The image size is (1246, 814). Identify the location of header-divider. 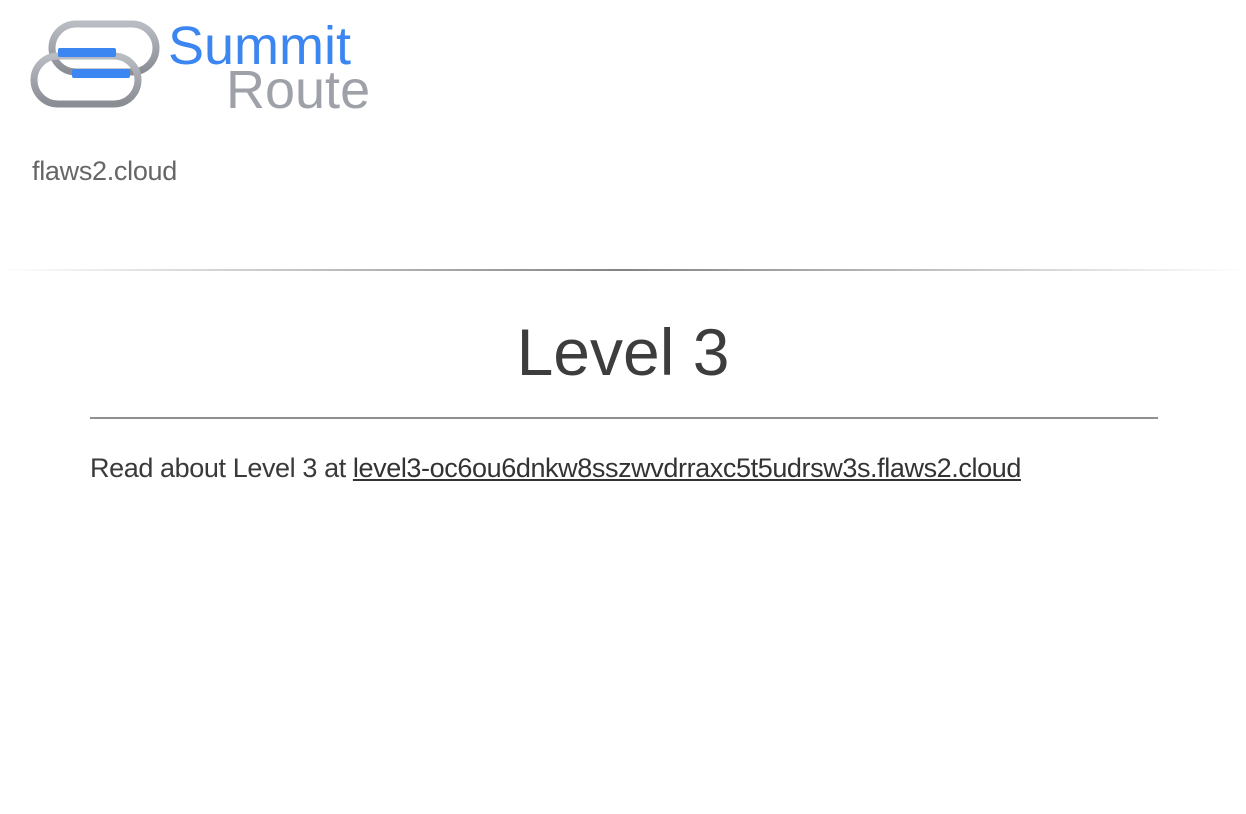
(623, 270).